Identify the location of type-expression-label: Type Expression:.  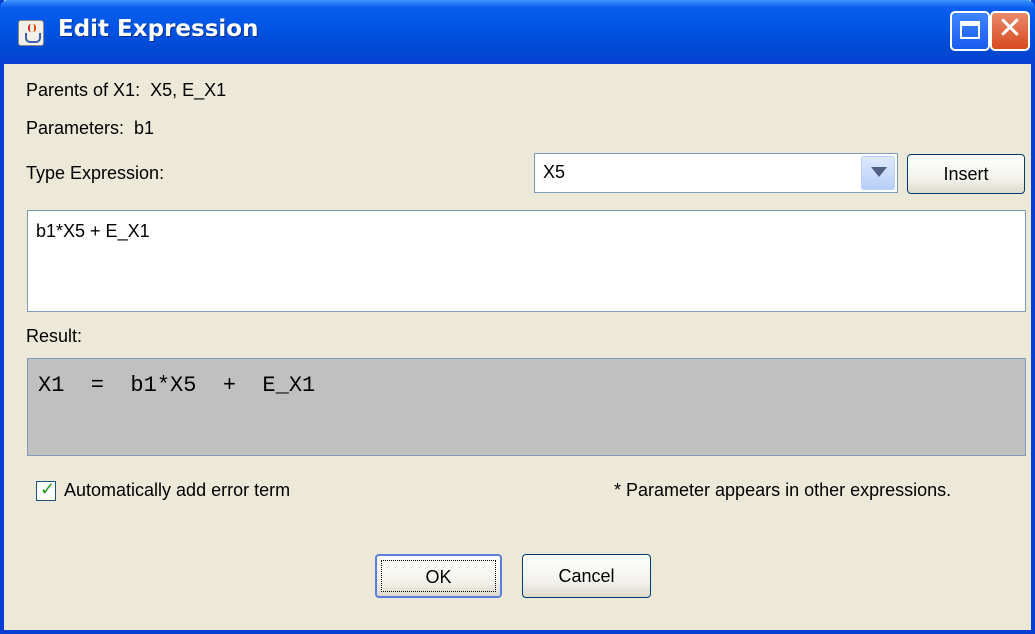
(95, 173).